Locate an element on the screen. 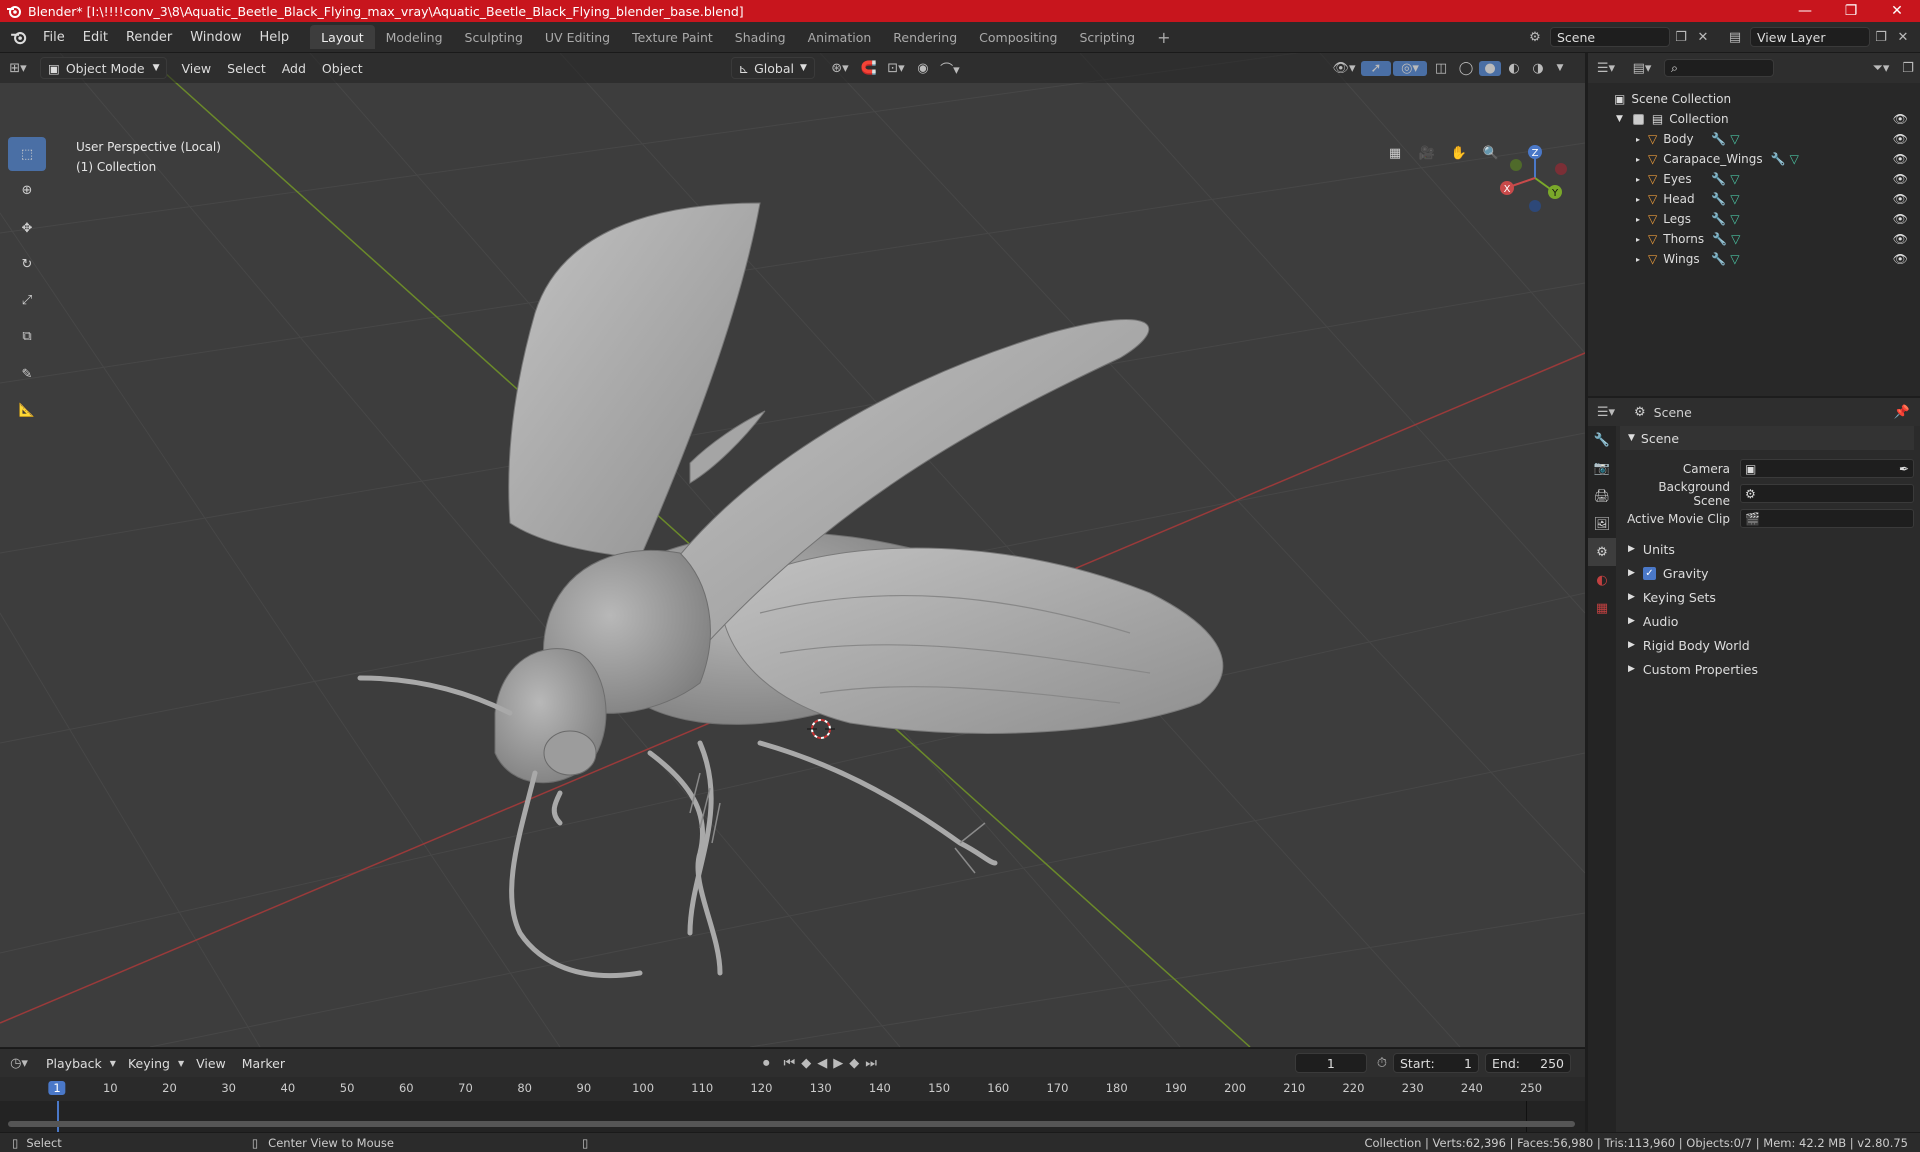 The width and height of the screenshot is (1920, 1152). timeline-area is located at coordinates (792, 1117).